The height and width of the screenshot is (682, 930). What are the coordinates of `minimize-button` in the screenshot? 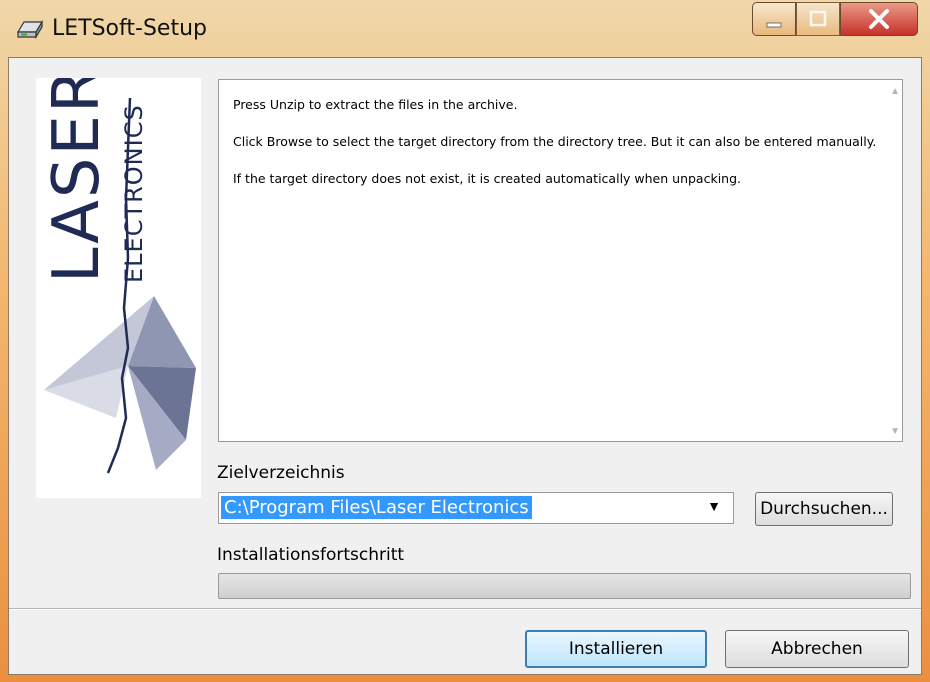 It's located at (774, 19).